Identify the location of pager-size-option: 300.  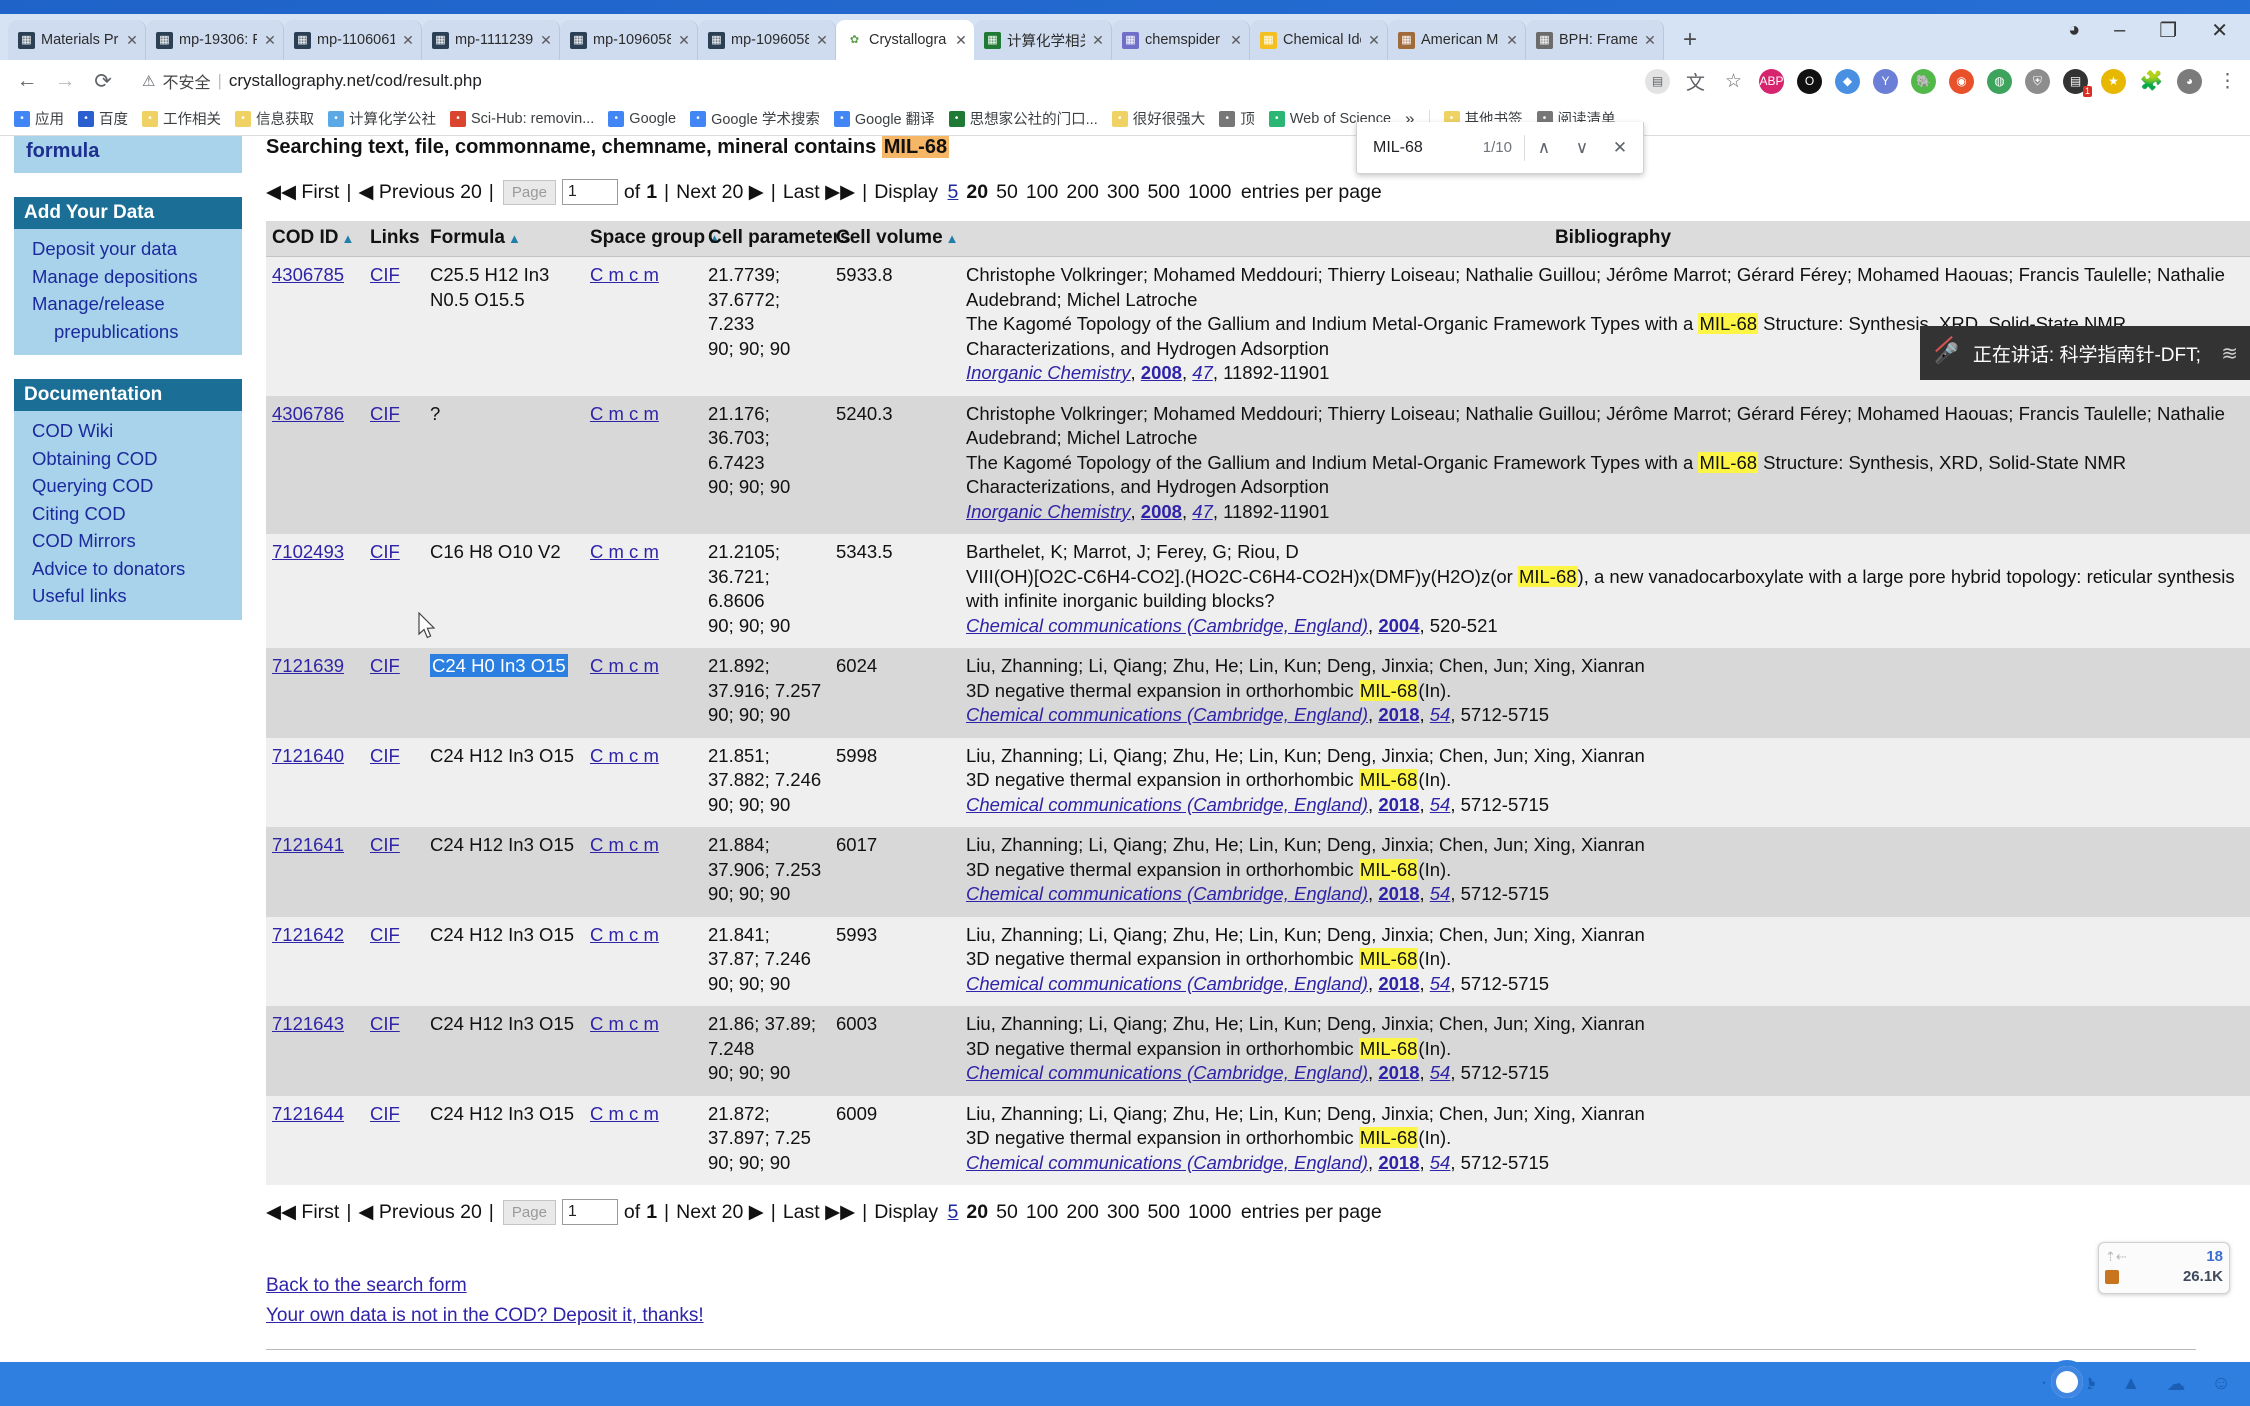
(1123, 192).